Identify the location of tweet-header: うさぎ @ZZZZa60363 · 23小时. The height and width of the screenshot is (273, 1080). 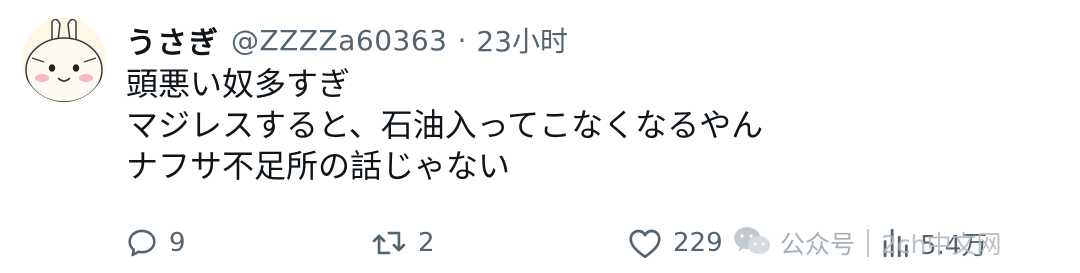
(347, 40).